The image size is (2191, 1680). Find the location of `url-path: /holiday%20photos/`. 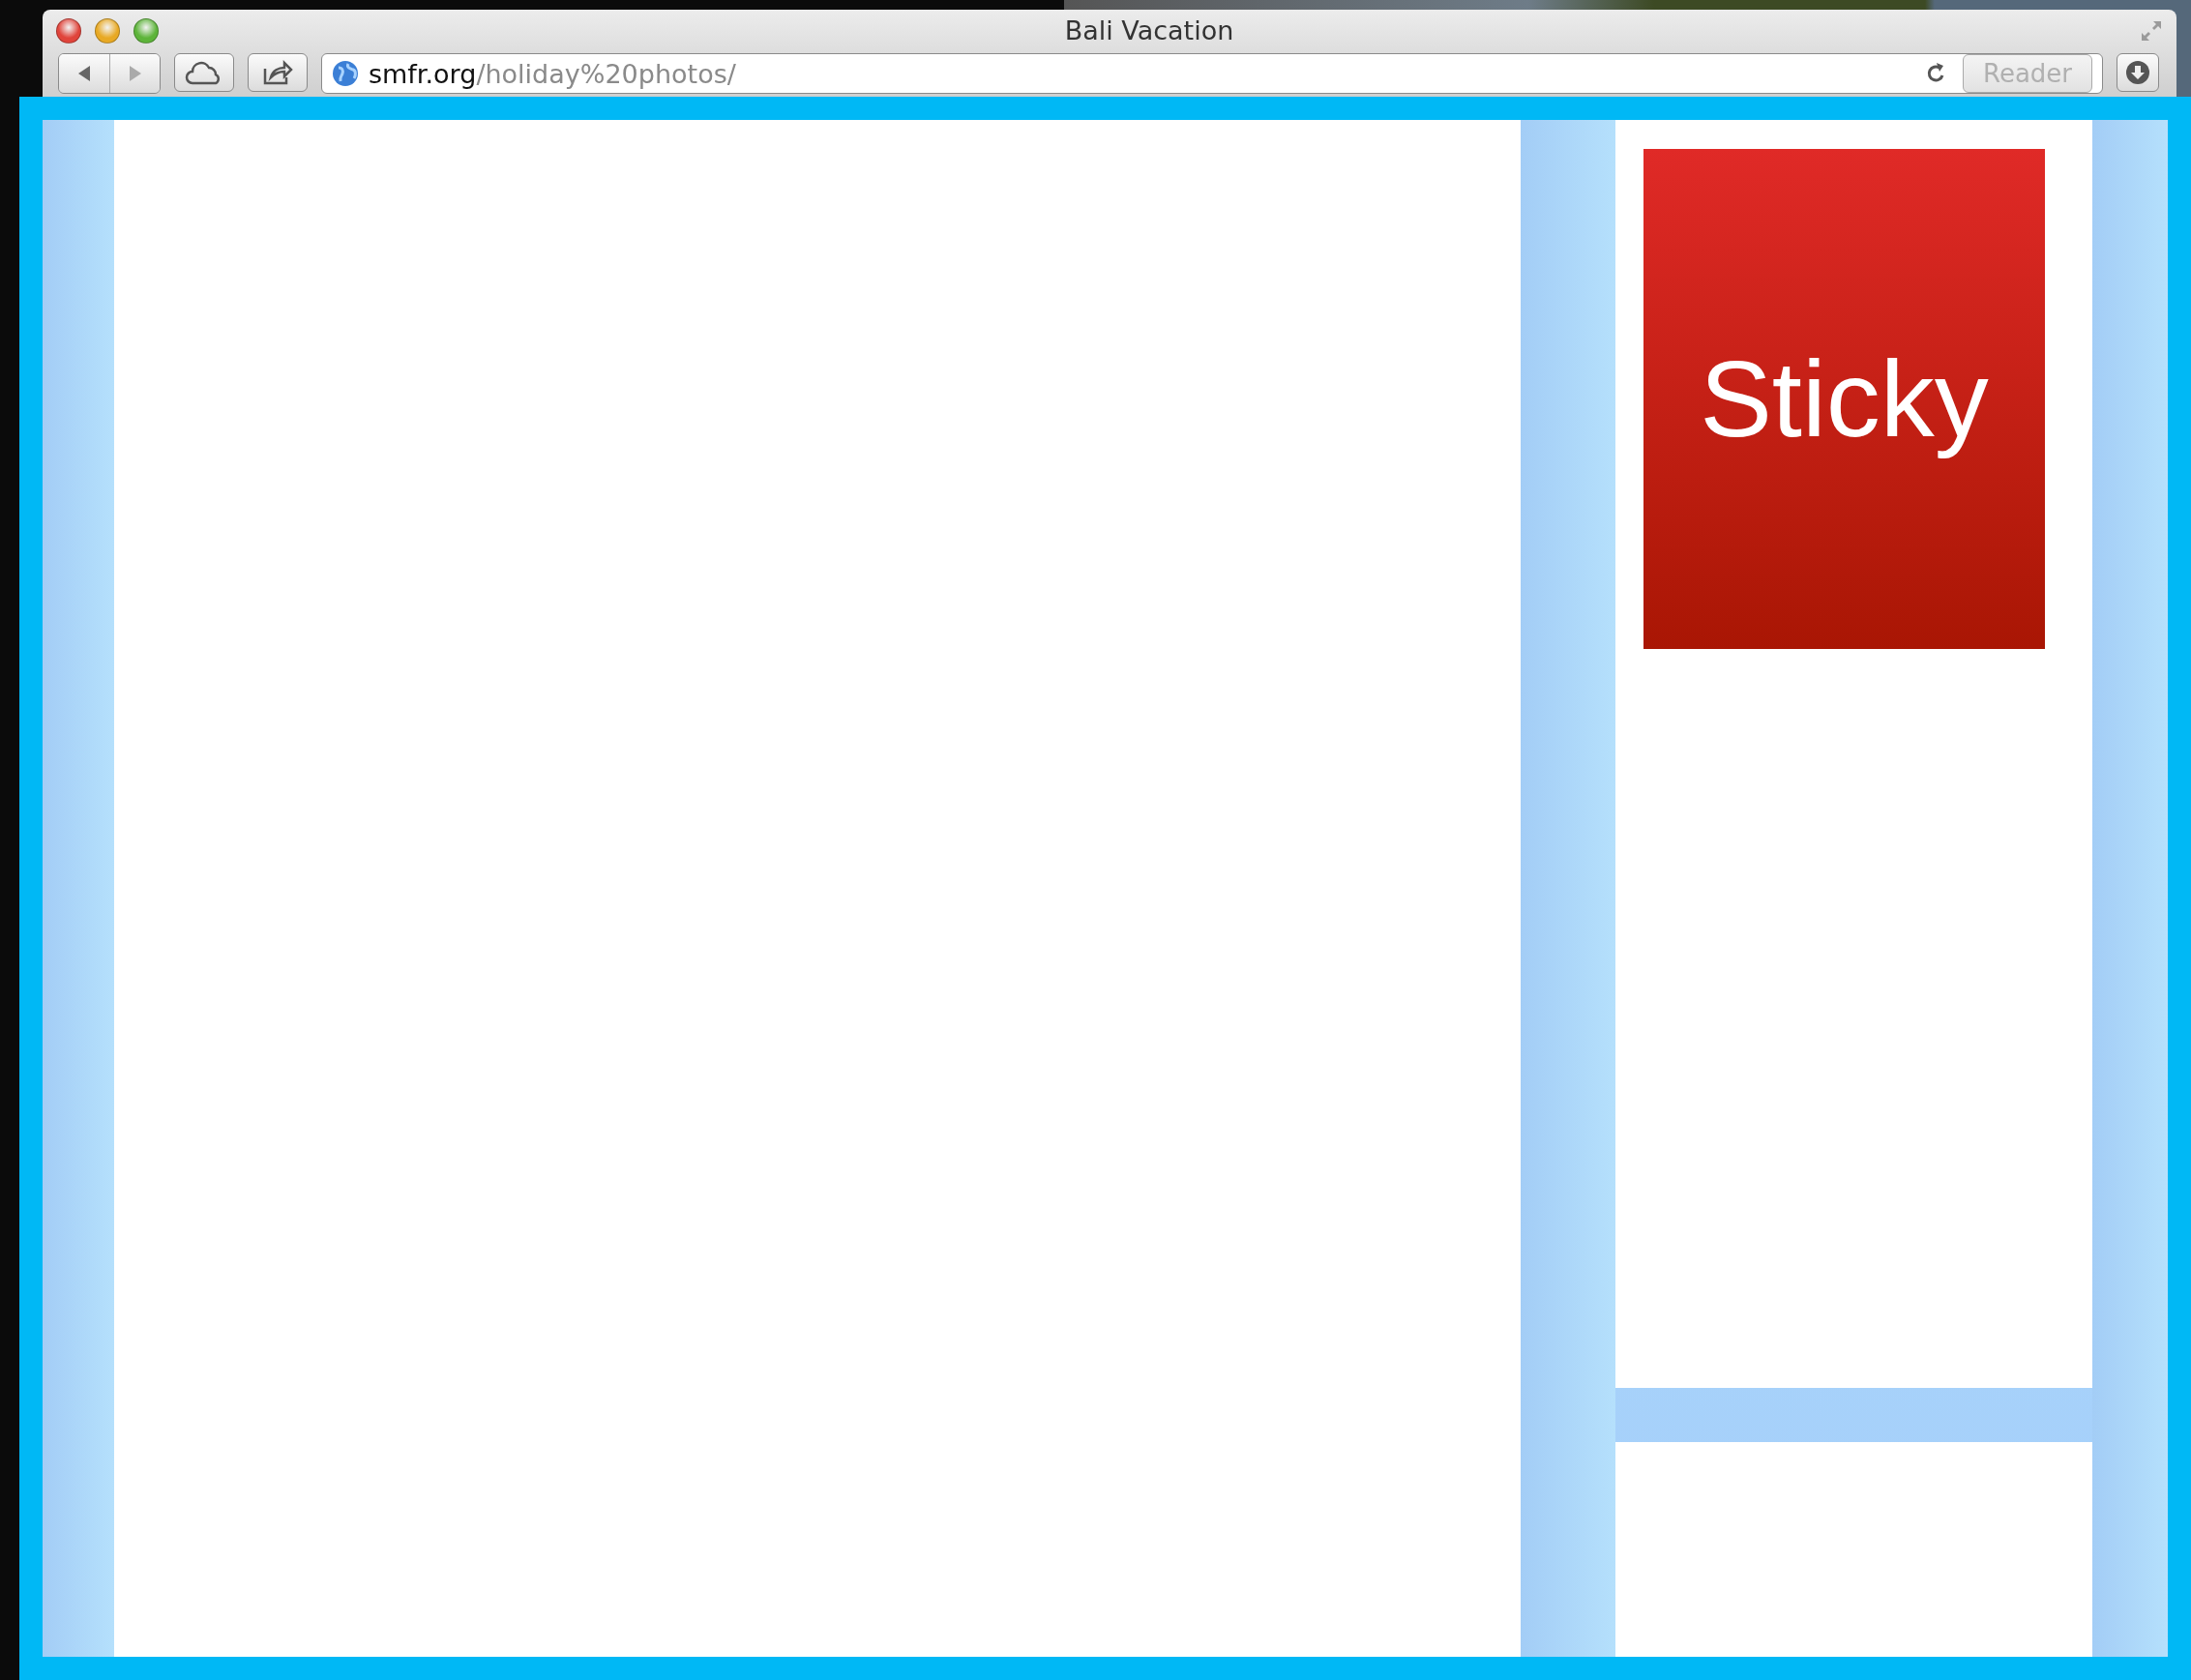

url-path: /holiday%20photos/ is located at coordinates (606, 74).